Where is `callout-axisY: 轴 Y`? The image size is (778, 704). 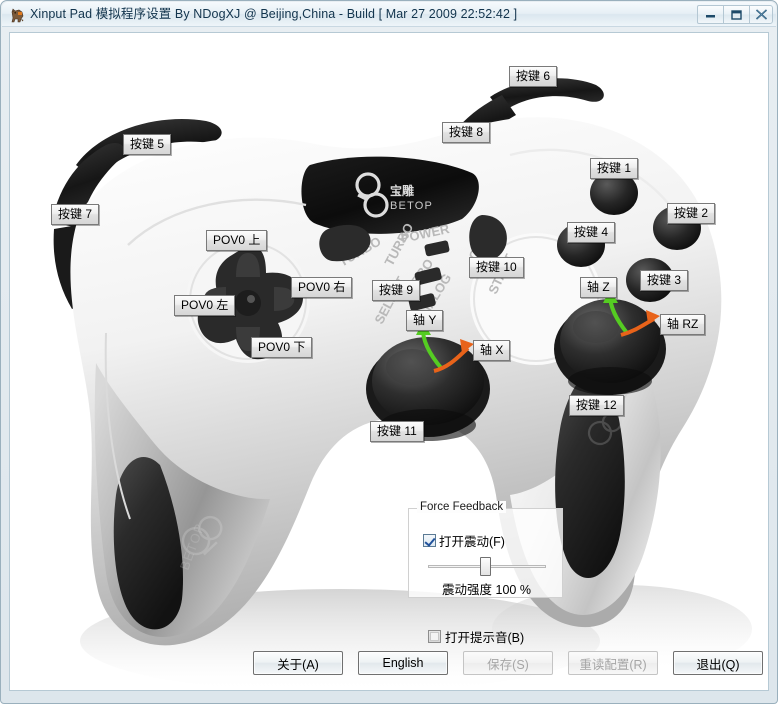 callout-axisY: 轴 Y is located at coordinates (425, 320).